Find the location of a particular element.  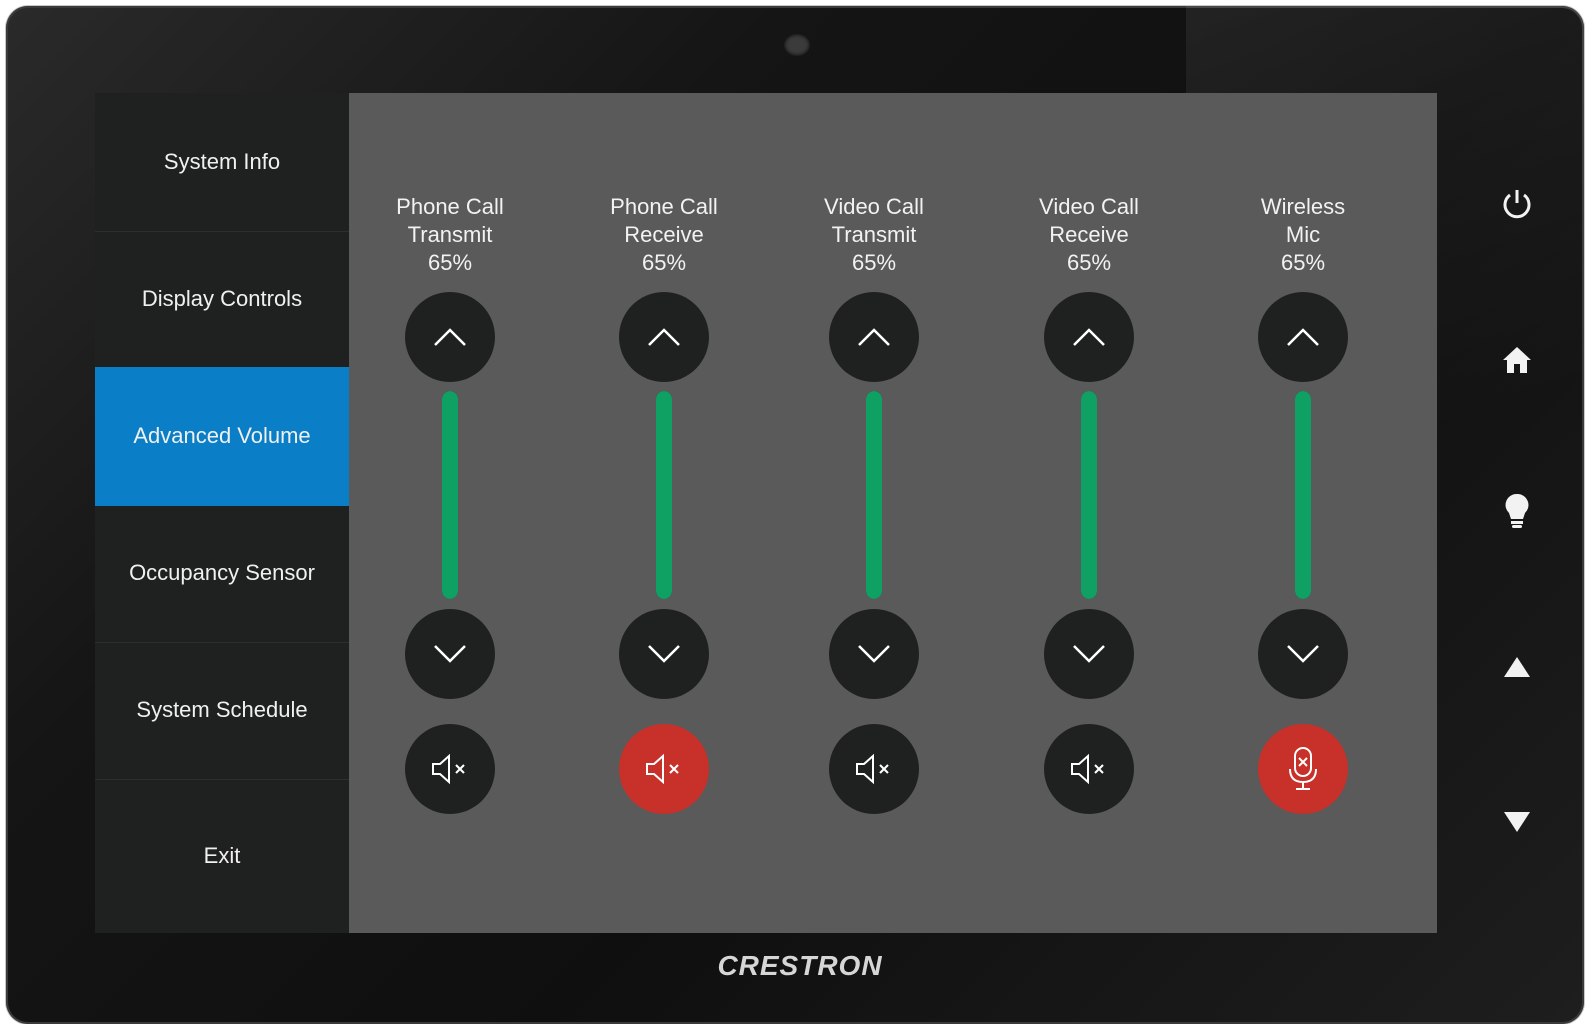

sidebar-item-system-info: System Info is located at coordinates (222, 162).